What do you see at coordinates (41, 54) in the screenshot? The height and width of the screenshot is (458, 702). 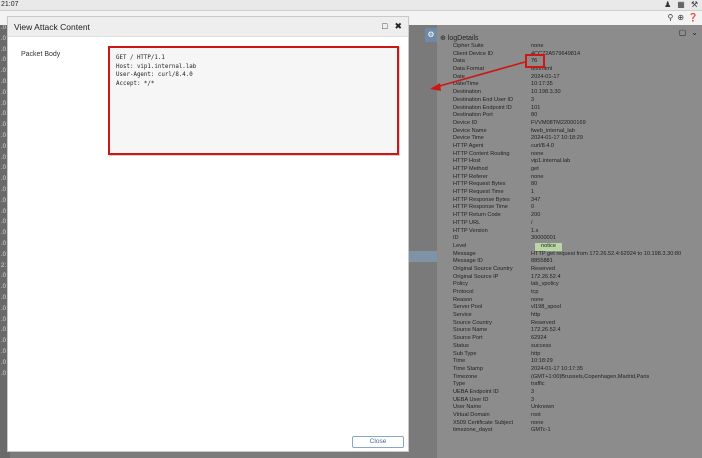 I see `packet-body-label: Packet Body` at bounding box center [41, 54].